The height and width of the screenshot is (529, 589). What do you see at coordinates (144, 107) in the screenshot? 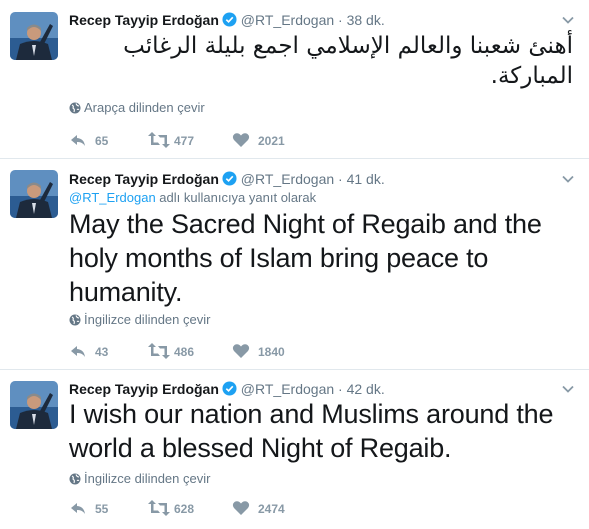
I see `translate-label: Arapça dilinden çevir` at bounding box center [144, 107].